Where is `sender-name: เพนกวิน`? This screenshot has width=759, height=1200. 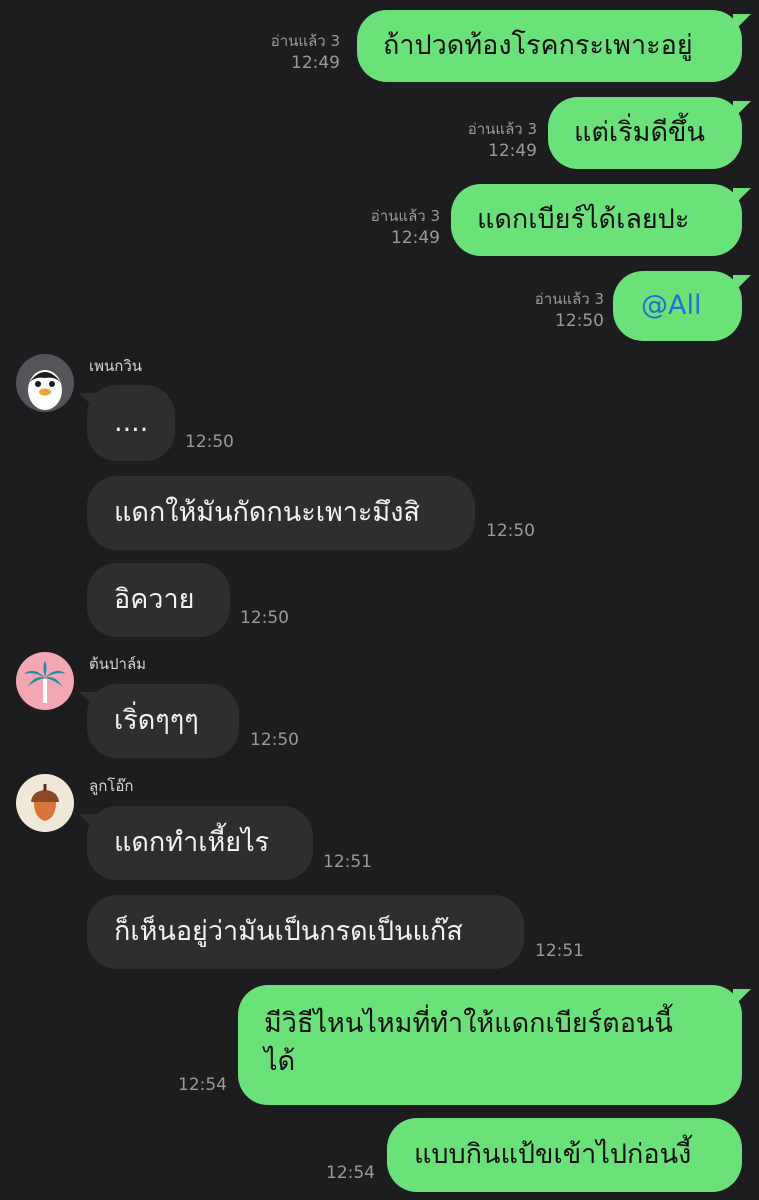
sender-name: เพนกวิน is located at coordinates (116, 366).